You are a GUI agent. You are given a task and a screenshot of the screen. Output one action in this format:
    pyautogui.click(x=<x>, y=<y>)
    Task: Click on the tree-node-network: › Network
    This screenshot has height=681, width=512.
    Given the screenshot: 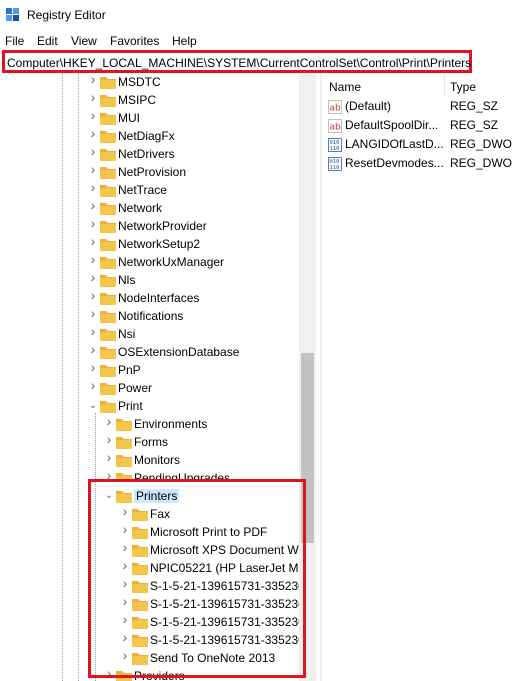 What is the action you would take?
    pyautogui.click(x=157, y=208)
    